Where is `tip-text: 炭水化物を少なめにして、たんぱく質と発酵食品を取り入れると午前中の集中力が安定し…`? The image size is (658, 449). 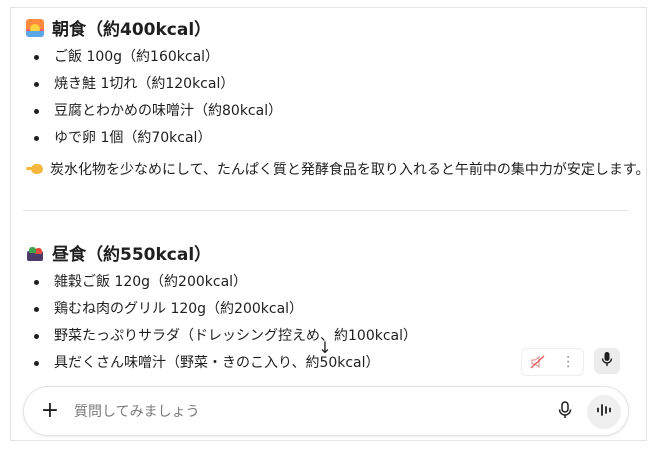 tip-text: 炭水化物を少なめにして、たんぱく質と発酵食品を取り入れると午前中の集中力が安定し… is located at coordinates (348, 170).